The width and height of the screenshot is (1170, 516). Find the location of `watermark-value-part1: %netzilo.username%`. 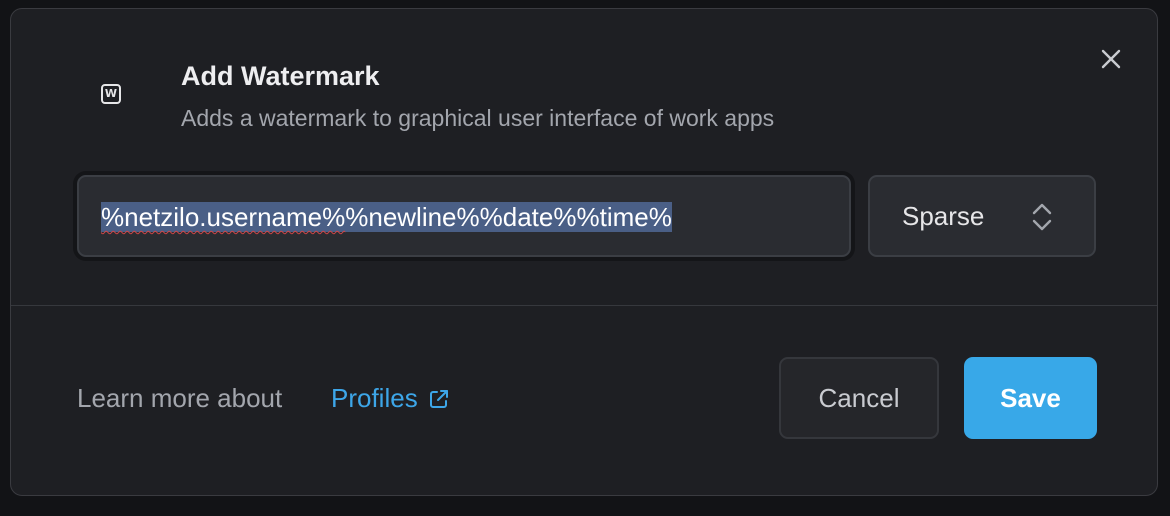

watermark-value-part1: %netzilo.username% is located at coordinates (223, 217).